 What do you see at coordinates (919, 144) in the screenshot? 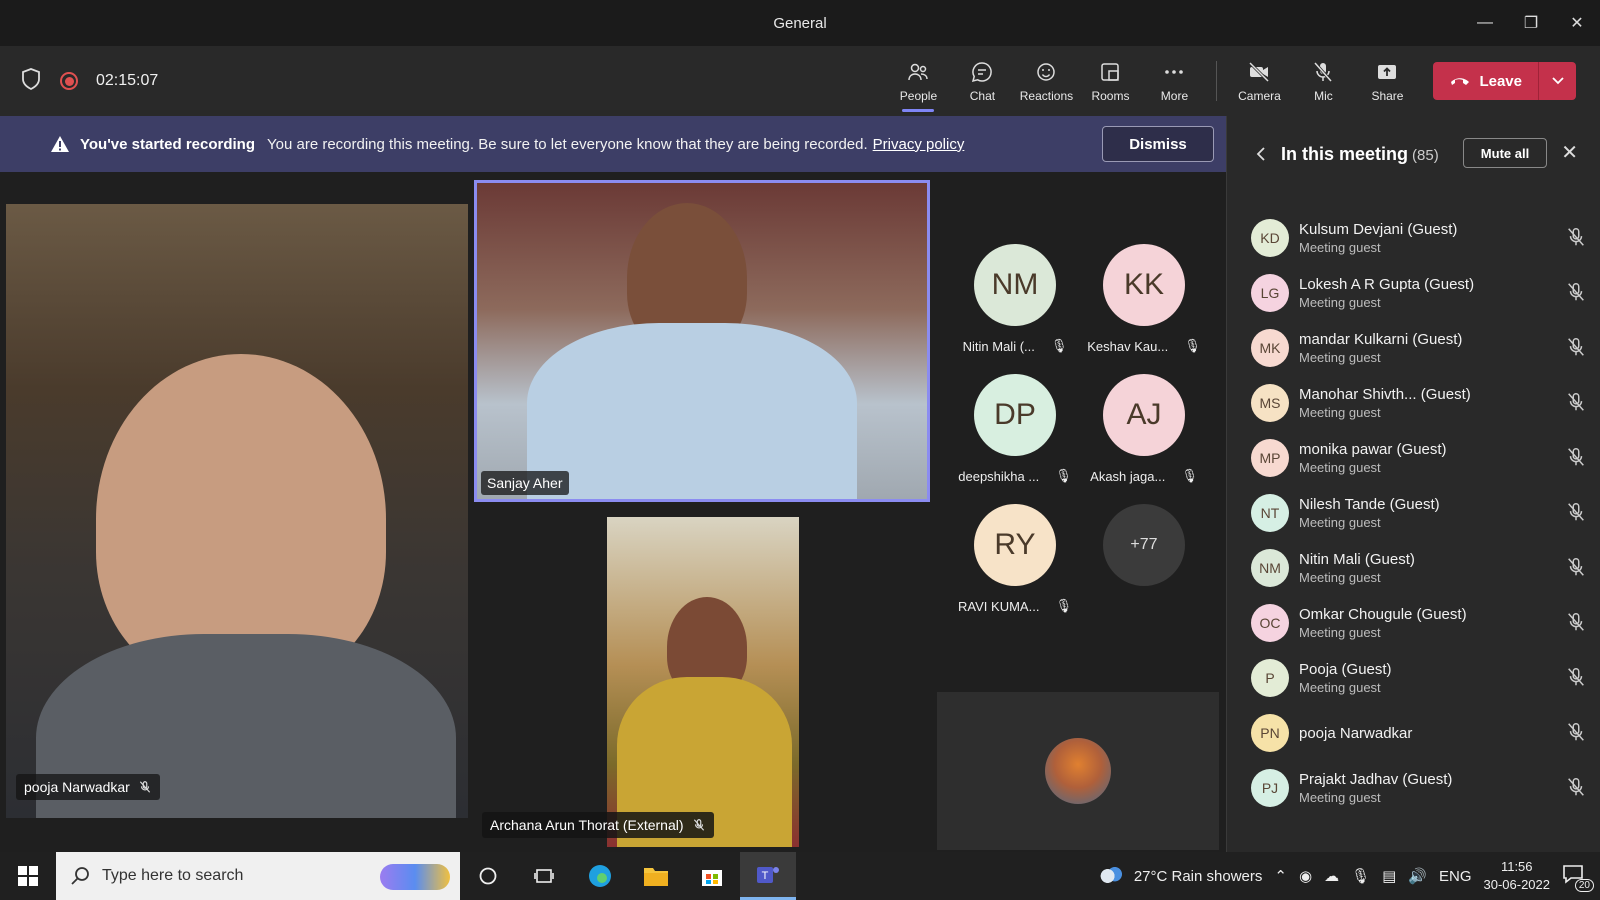
I see `privacy-policy-link: Privacy policy` at bounding box center [919, 144].